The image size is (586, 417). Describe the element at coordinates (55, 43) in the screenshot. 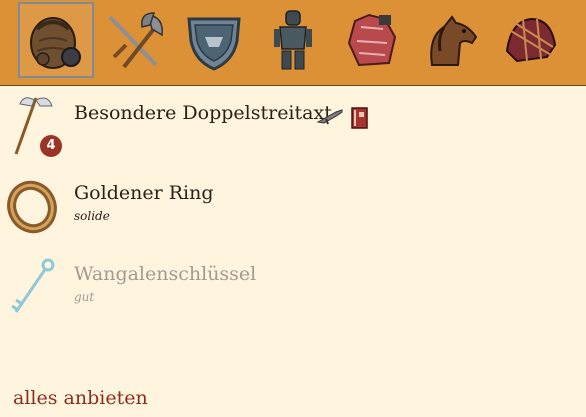

I see `bag-icon` at that location.